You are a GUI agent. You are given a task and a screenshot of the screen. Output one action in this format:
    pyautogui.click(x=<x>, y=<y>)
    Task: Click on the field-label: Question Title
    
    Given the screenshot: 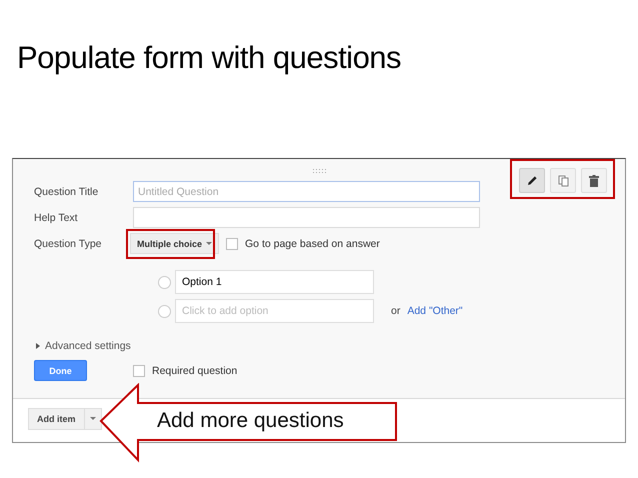 What is the action you would take?
    pyautogui.click(x=67, y=192)
    